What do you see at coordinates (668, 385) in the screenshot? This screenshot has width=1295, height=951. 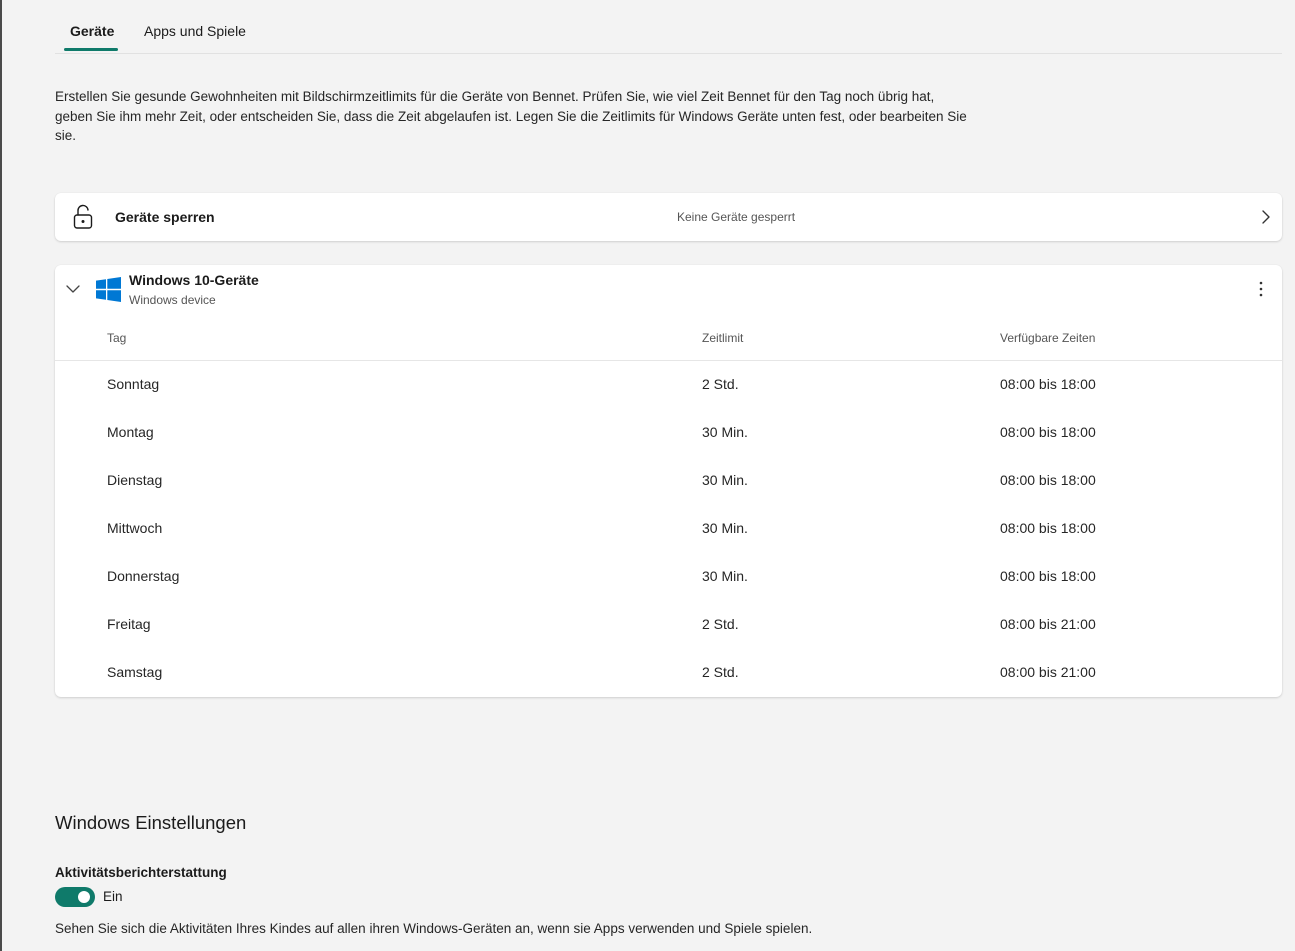 I see `table-row: Sonntag 2 Std. 08:00 bis 18:00` at bounding box center [668, 385].